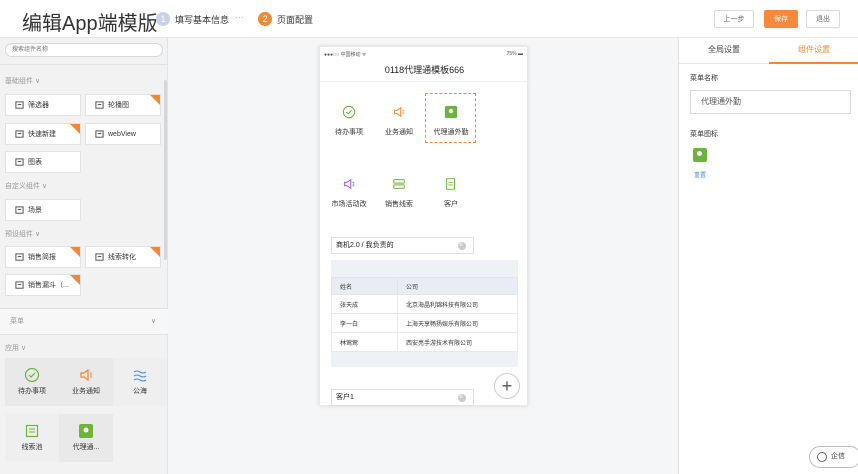 This screenshot has height=474, width=858. I want to click on reset-link: 重置, so click(700, 174).